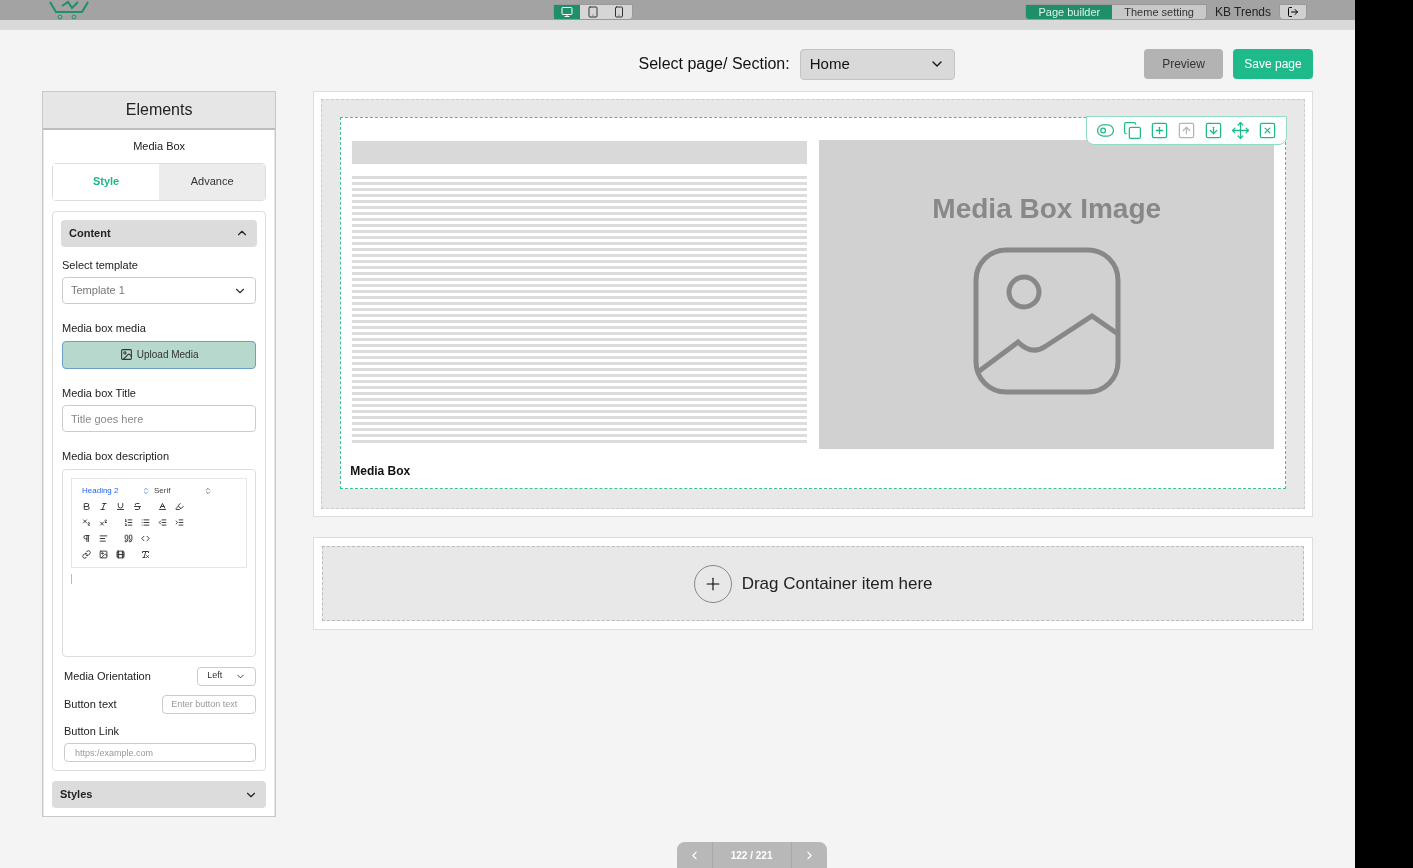 This screenshot has width=1413, height=868. Describe the element at coordinates (209, 704) in the screenshot. I see `button-text-field: Enter button text` at that location.